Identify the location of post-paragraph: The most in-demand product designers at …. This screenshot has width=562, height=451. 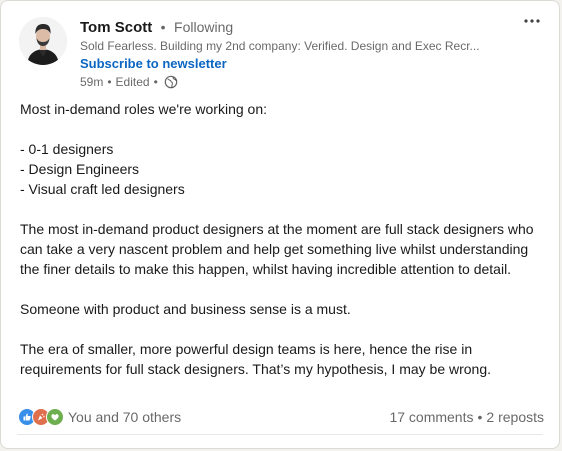
(277, 249).